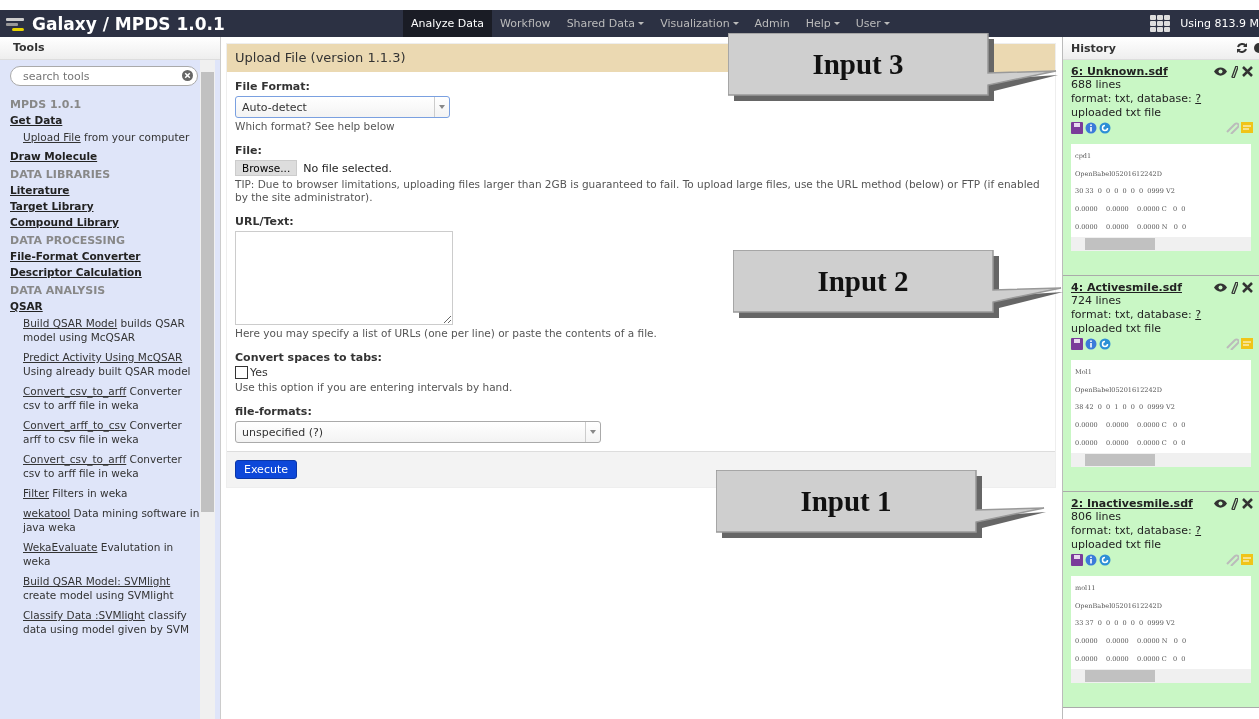 The height and width of the screenshot is (719, 1259). Describe the element at coordinates (446, 333) in the screenshot. I see `help-text: Here you may specify a list of URLs (one per line) or paste the contents of a file.` at that location.